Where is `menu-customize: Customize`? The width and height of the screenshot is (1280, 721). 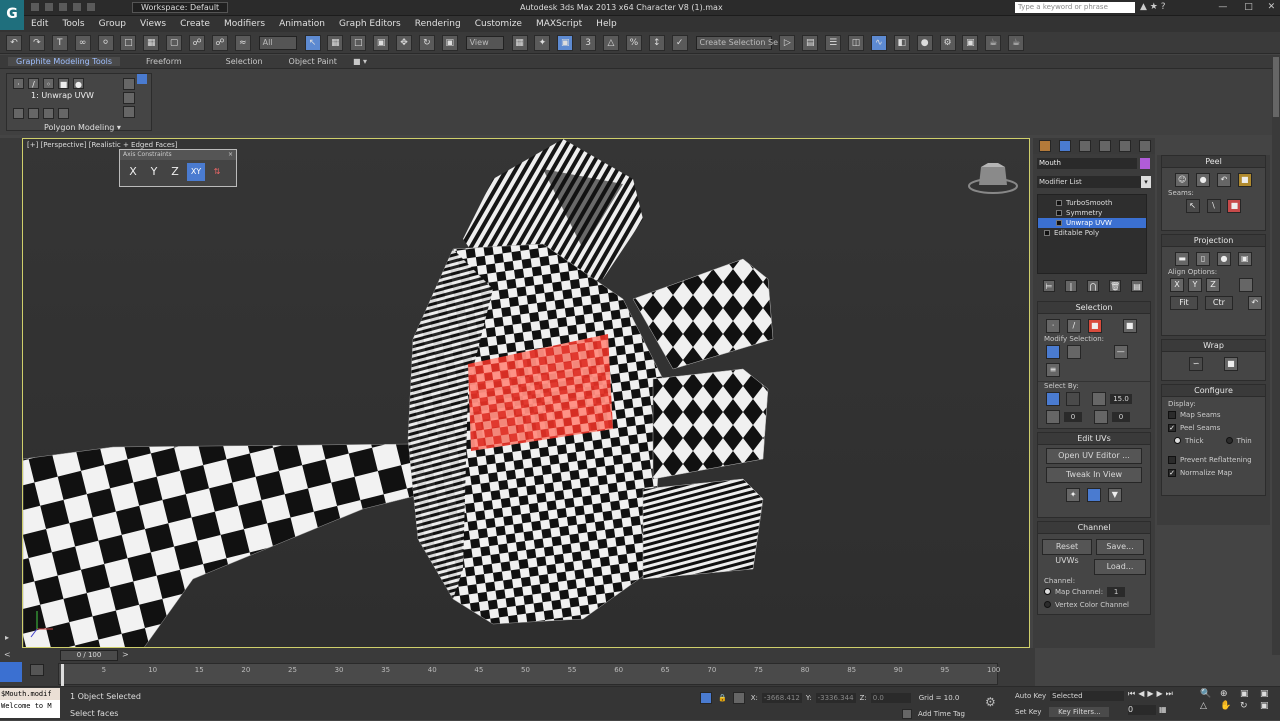 menu-customize: Customize is located at coordinates (498, 24).